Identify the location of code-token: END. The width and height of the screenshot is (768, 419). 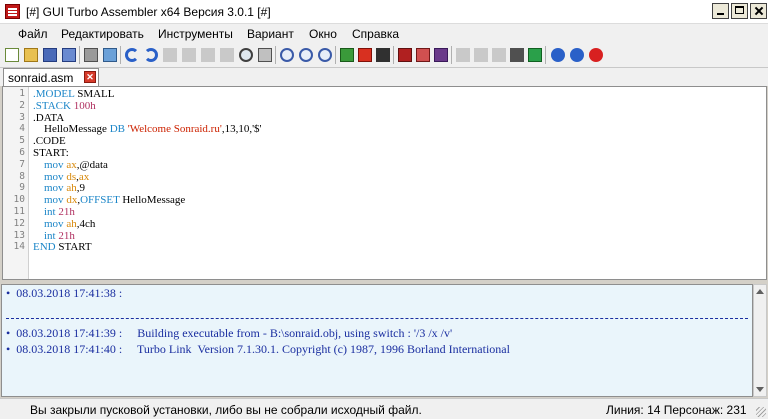
(44, 247).